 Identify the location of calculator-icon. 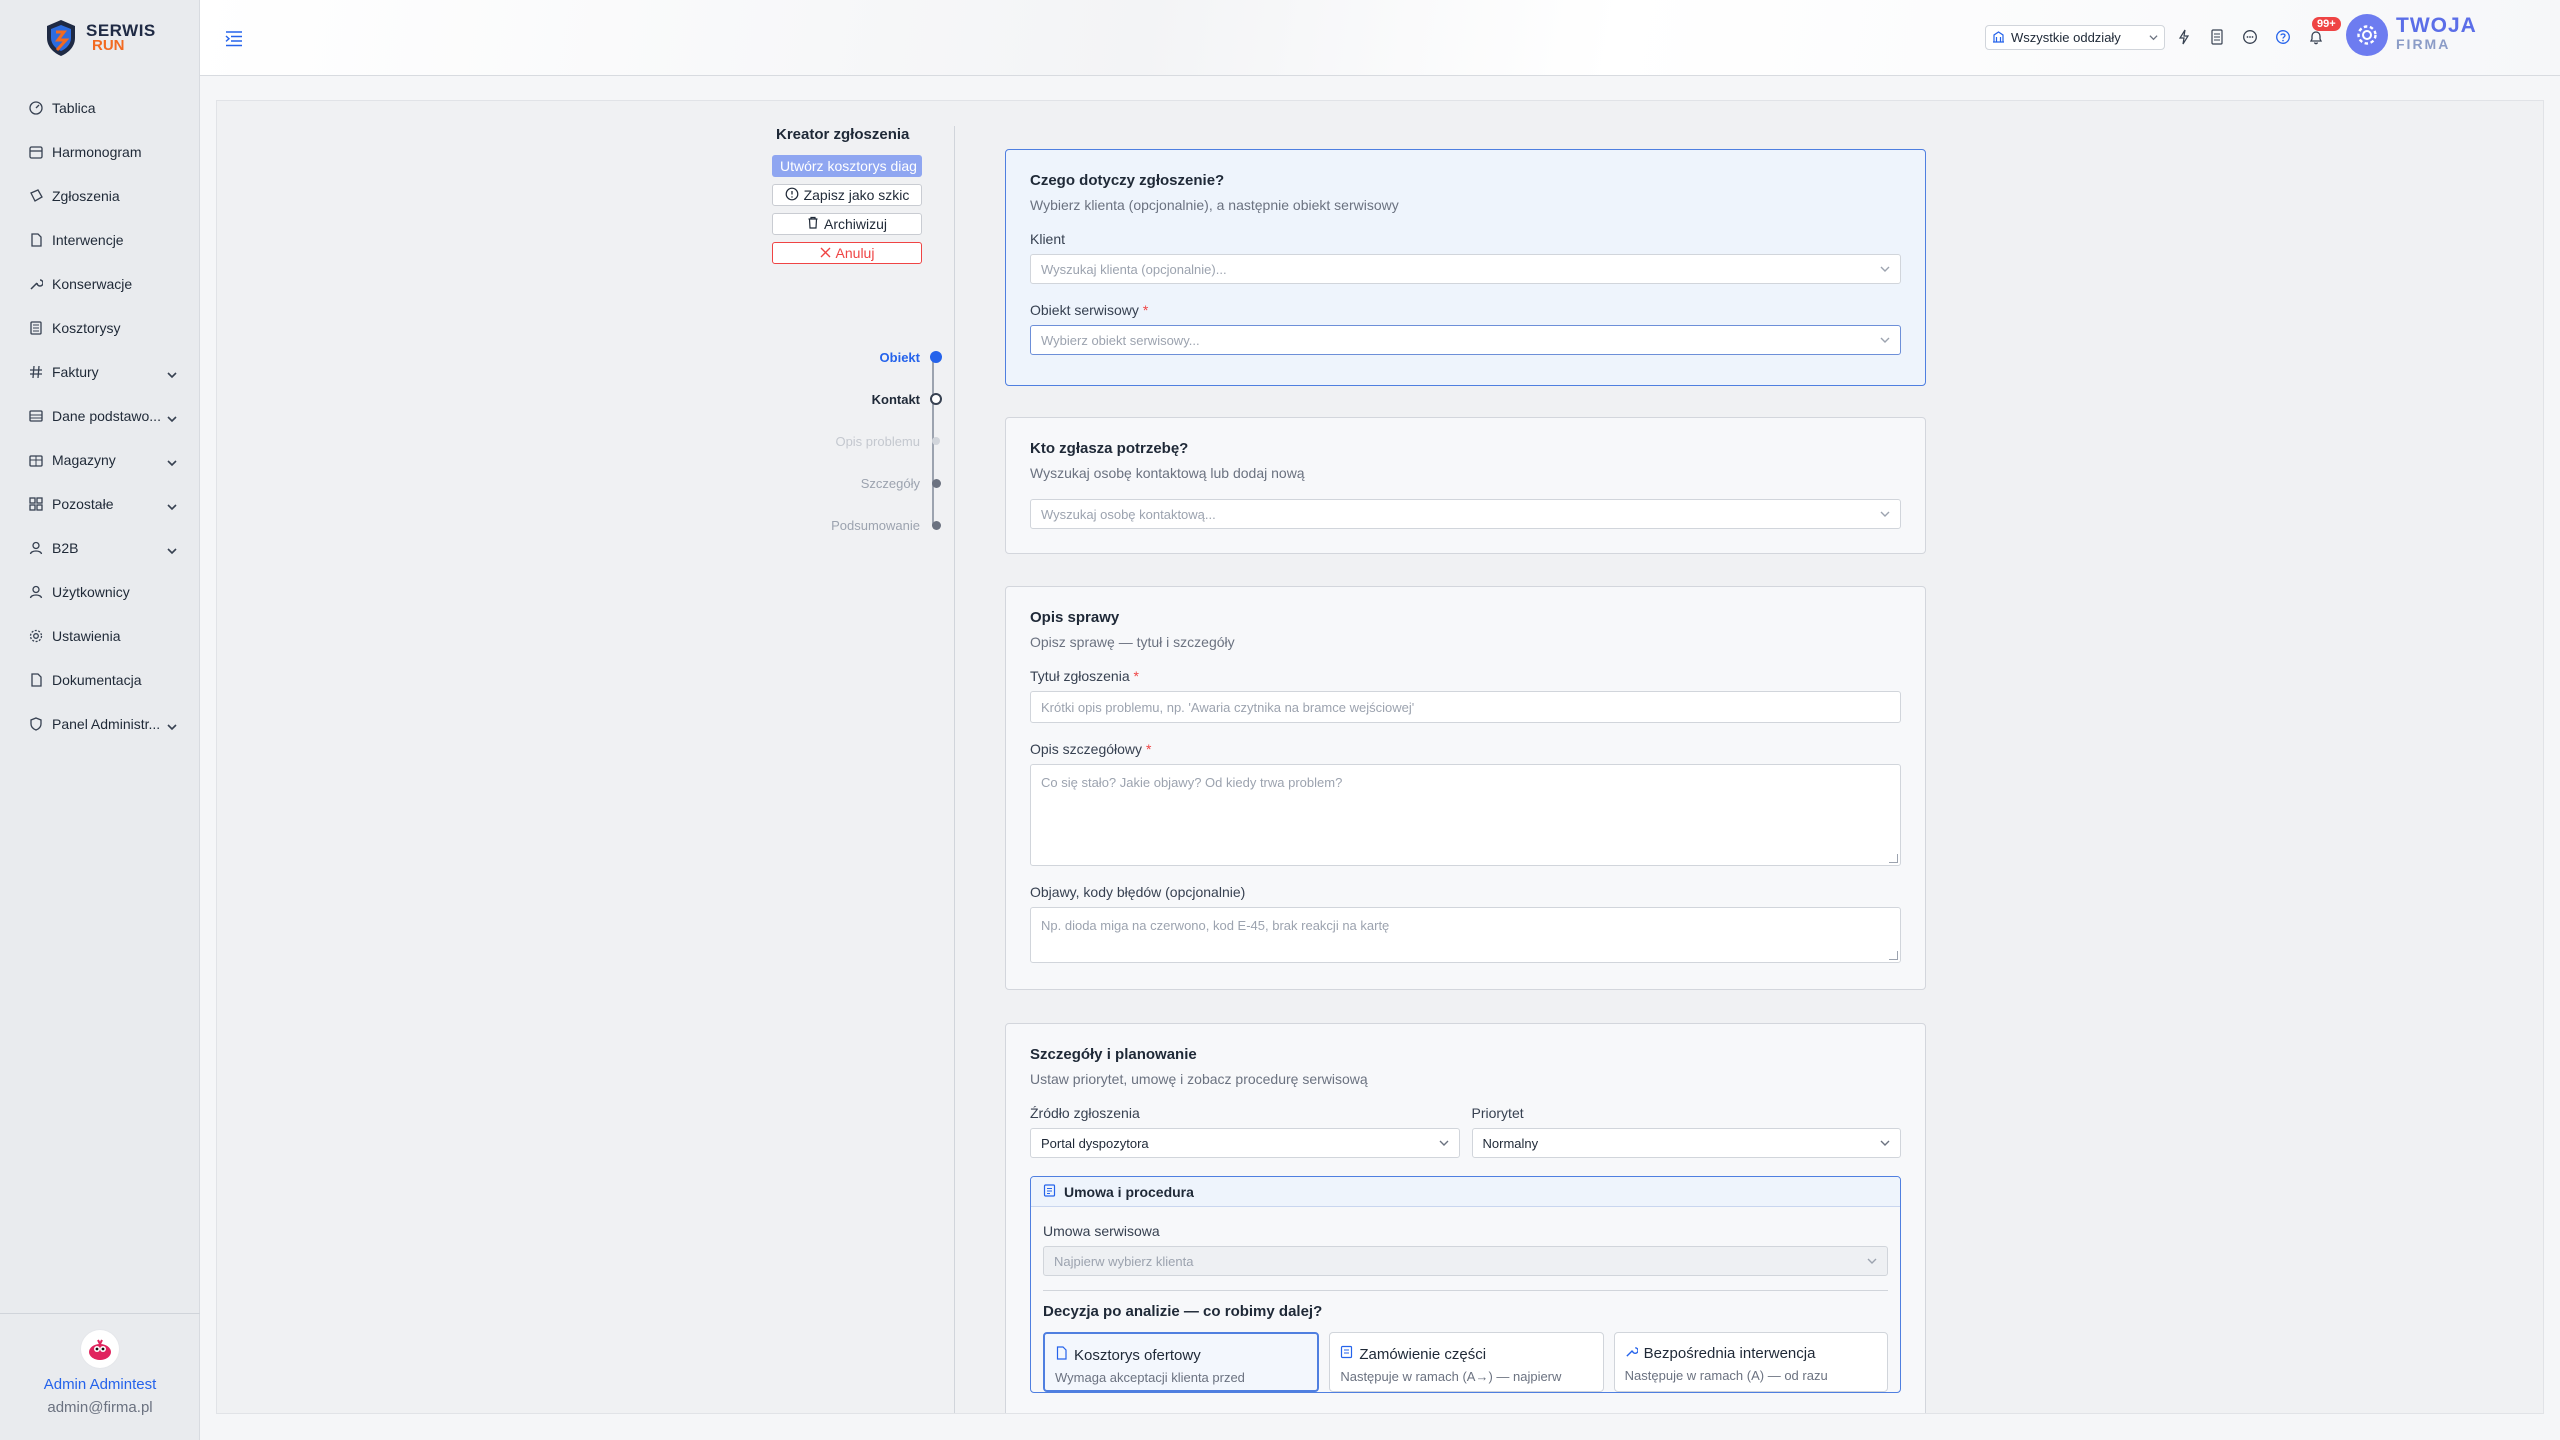
(2217, 37).